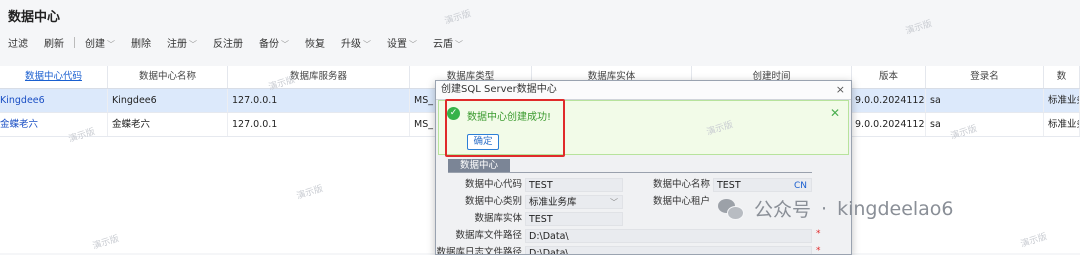  Describe the element at coordinates (800, 185) in the screenshot. I see `language-badge: CN` at that location.